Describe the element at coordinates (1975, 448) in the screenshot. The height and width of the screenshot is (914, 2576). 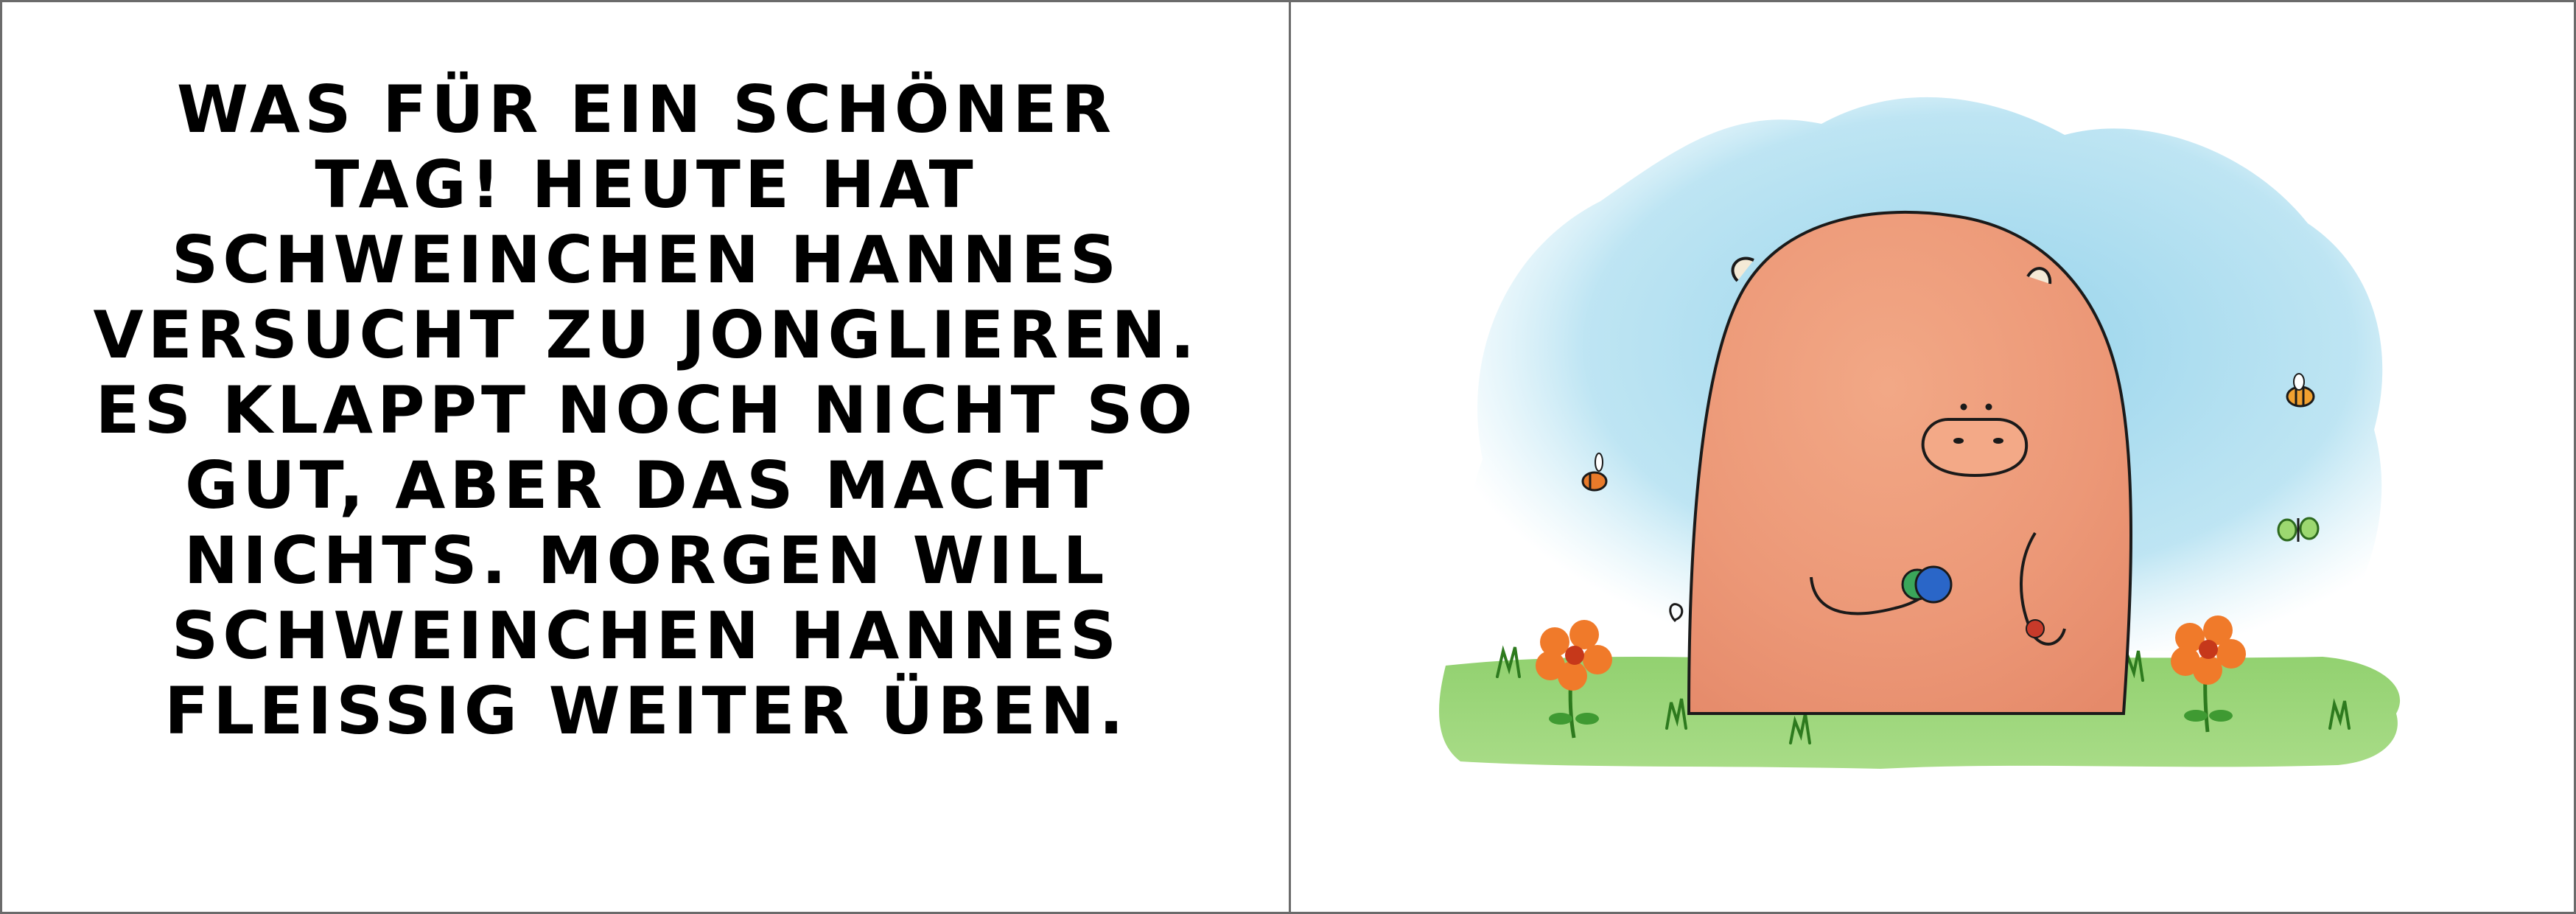
I see `pig-snout` at that location.